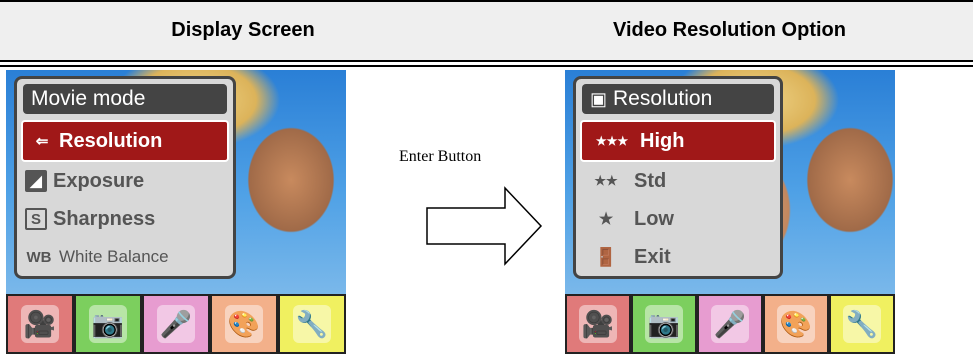 The image size is (973, 355). Describe the element at coordinates (663, 98) in the screenshot. I see `menu-title-text: Resolution` at that location.